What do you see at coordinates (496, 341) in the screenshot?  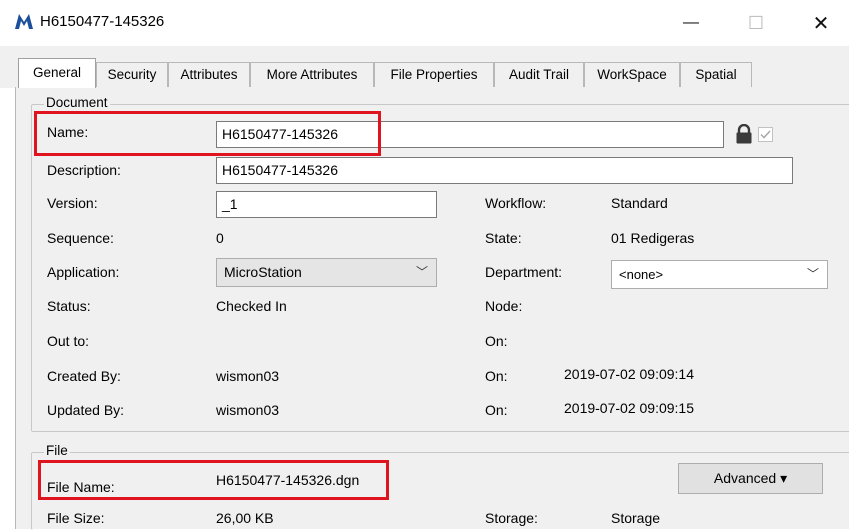 I see `out-on-label: On:` at bounding box center [496, 341].